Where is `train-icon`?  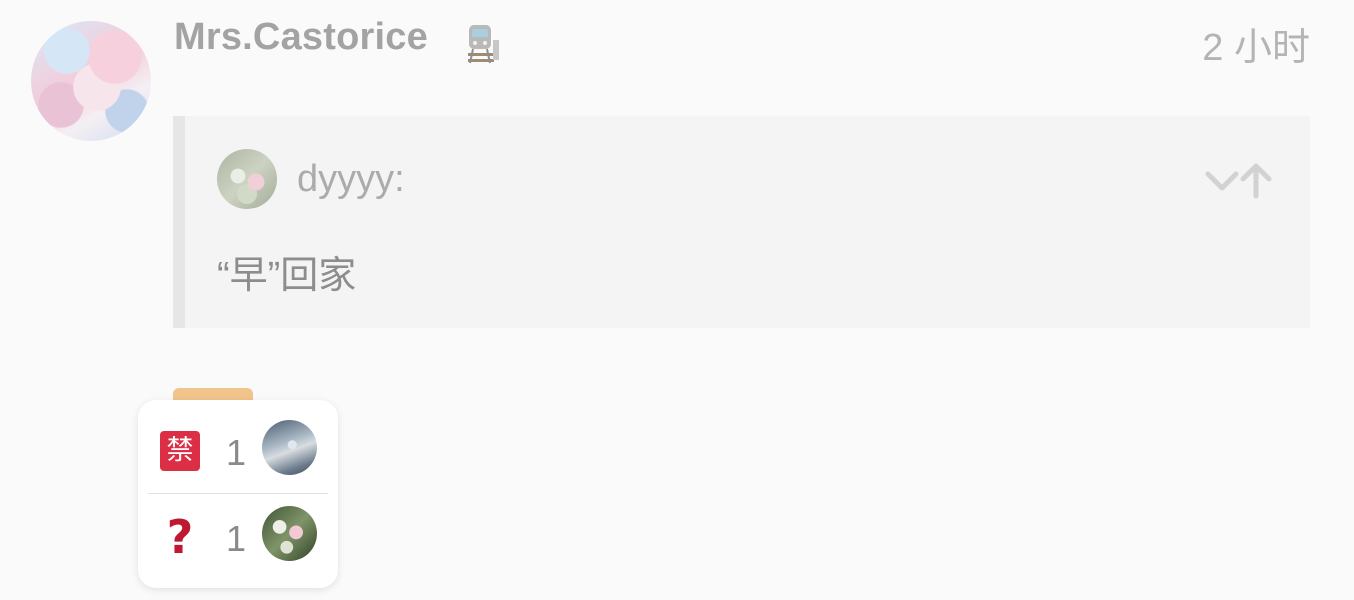 train-icon is located at coordinates (483, 44).